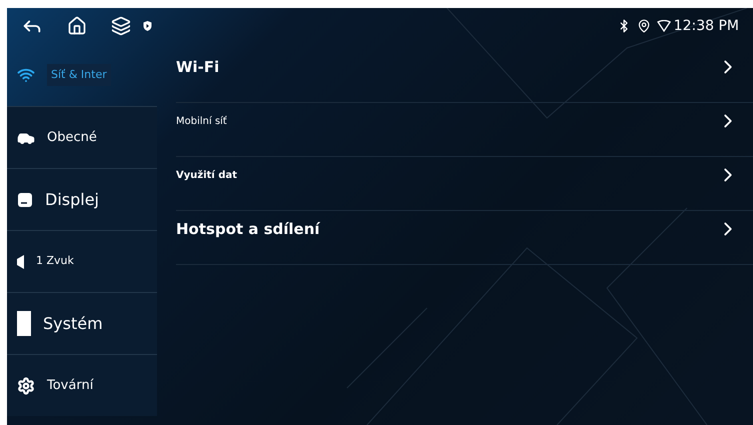 Image resolution: width=753 pixels, height=425 pixels. What do you see at coordinates (55, 261) in the screenshot?
I see `sidebar-label: 1 Zvuk` at bounding box center [55, 261].